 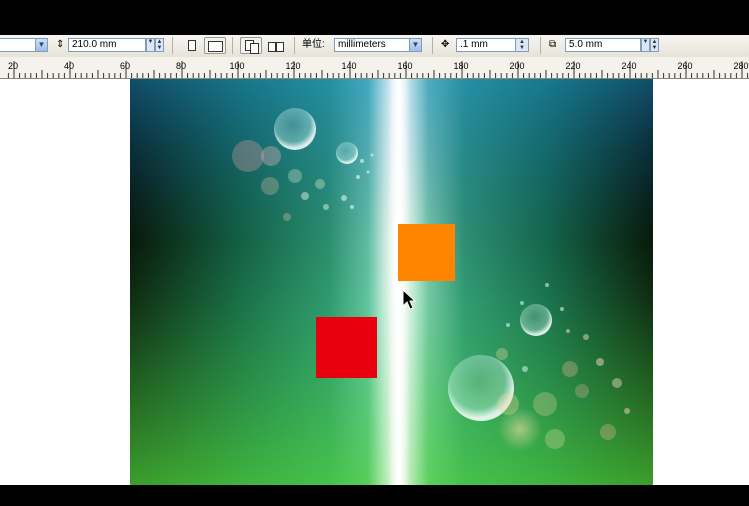 I want to click on ruler-tick-label: 200, so click(x=516, y=66).